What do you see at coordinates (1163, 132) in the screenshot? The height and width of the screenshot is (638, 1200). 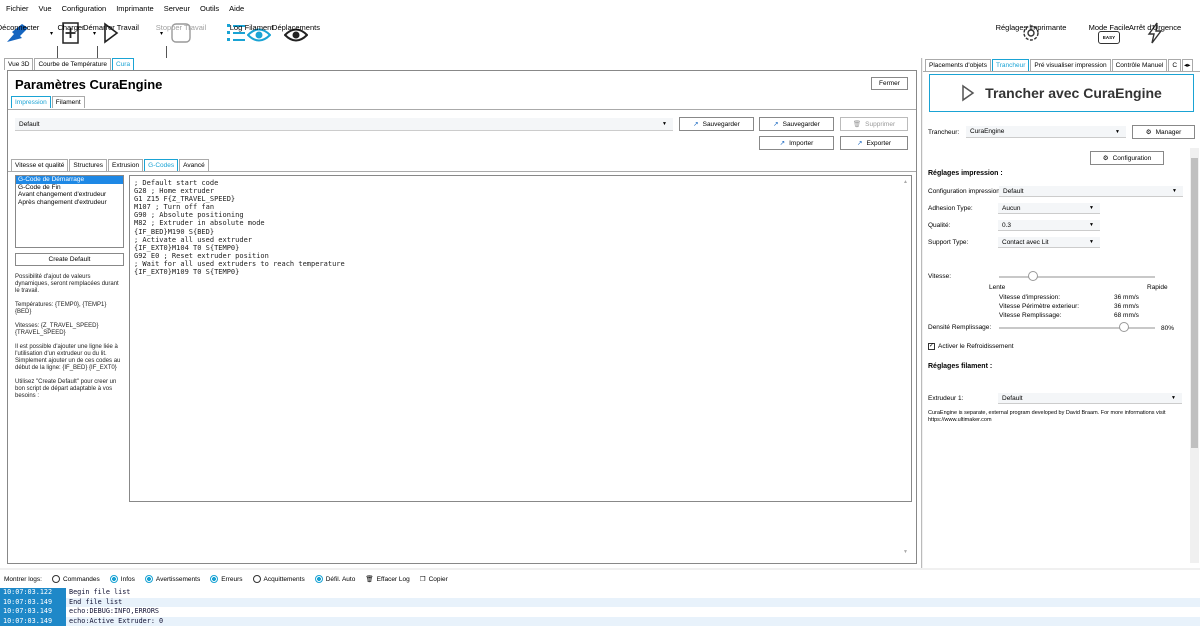 I see `manager-button: ⚙ Manager` at bounding box center [1163, 132].